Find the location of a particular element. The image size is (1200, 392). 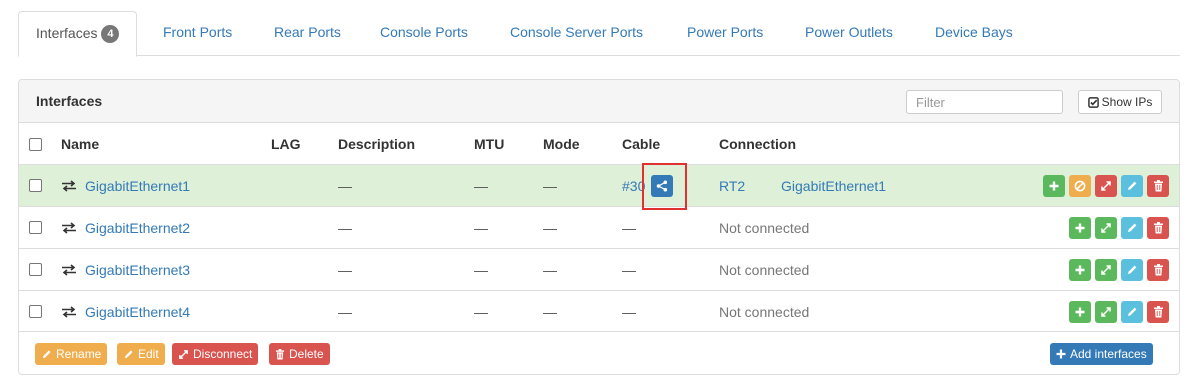

interface-name-cell: GigabitEthernet3 is located at coordinates (125, 269).